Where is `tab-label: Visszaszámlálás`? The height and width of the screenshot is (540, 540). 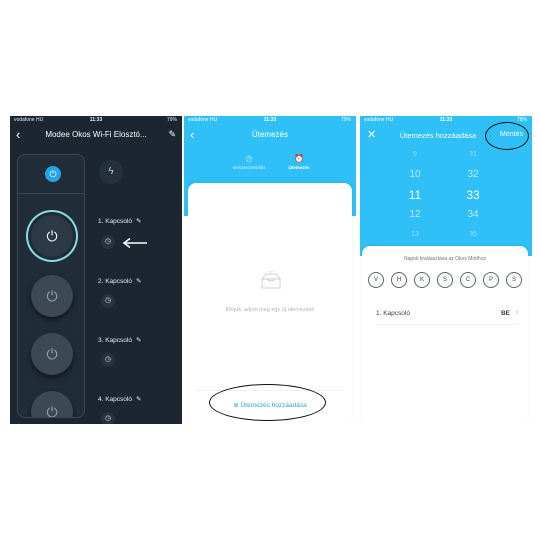 tab-label: Visszaszámlálás is located at coordinates (249, 167).